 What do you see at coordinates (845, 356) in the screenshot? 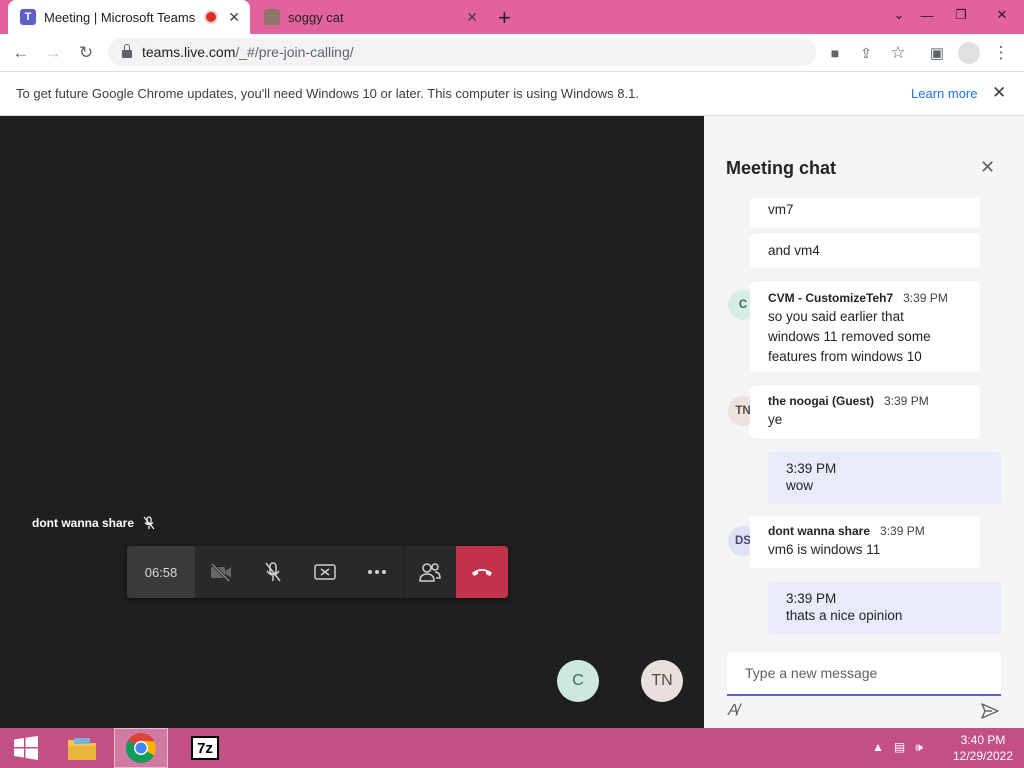
I see `message-line: features from windows 10` at bounding box center [845, 356].